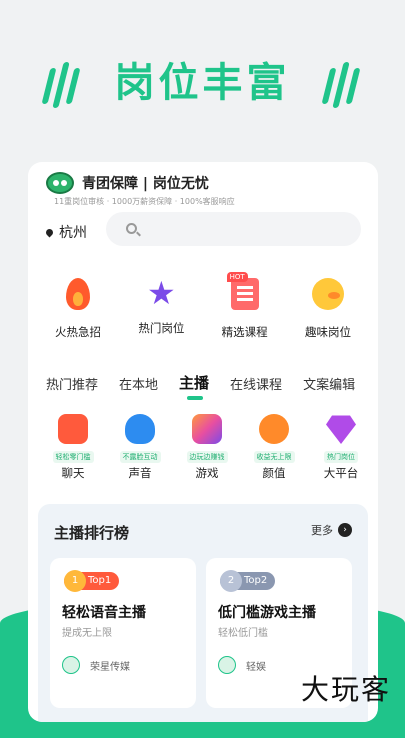  Describe the element at coordinates (194, 386) in the screenshot. I see `tab-streamer: 主播` at that location.